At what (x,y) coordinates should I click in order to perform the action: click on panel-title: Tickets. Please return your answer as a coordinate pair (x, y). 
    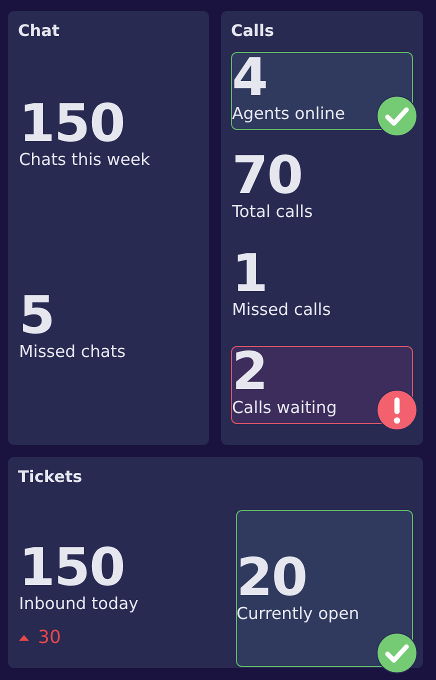
    Looking at the image, I should click on (51, 476).